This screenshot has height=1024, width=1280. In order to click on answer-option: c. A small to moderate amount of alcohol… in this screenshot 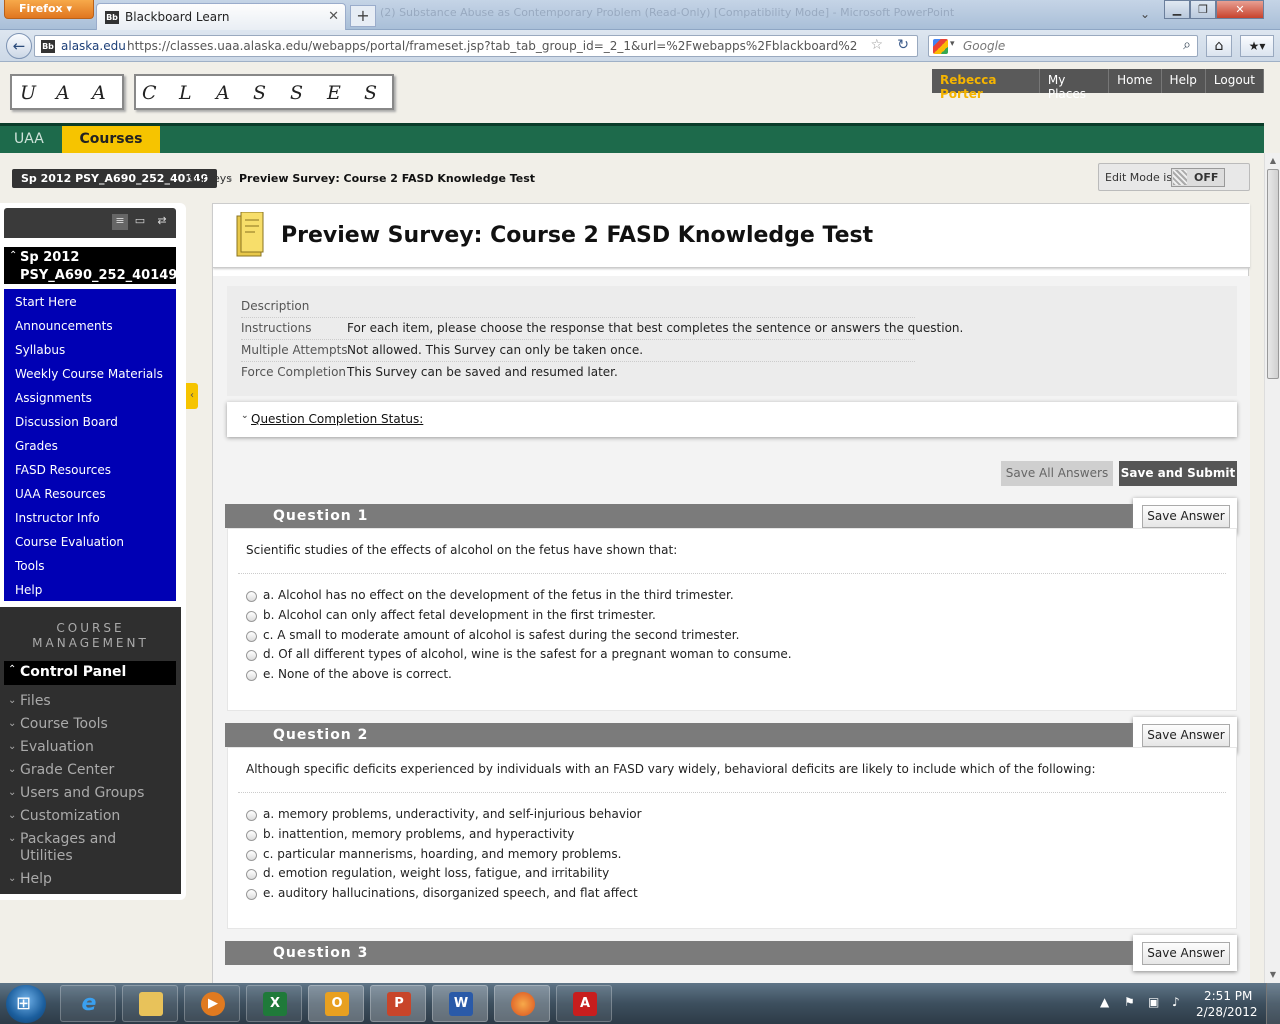, I will do `click(492, 635)`.